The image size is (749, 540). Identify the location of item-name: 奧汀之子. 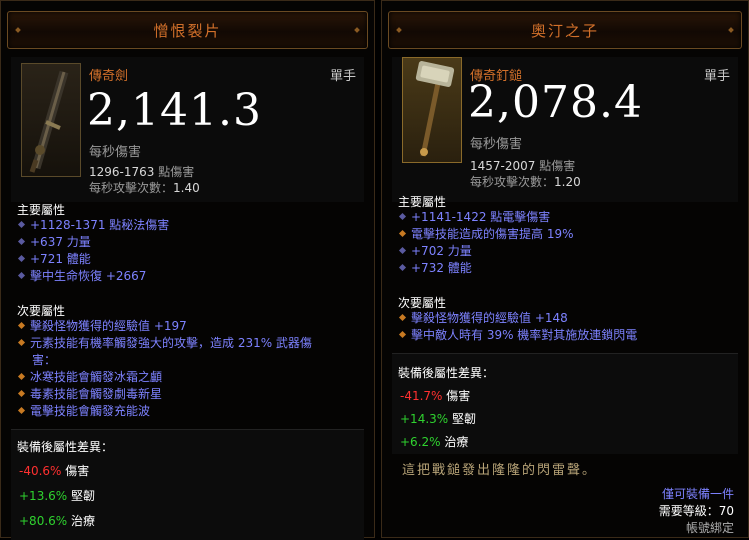
(564, 31).